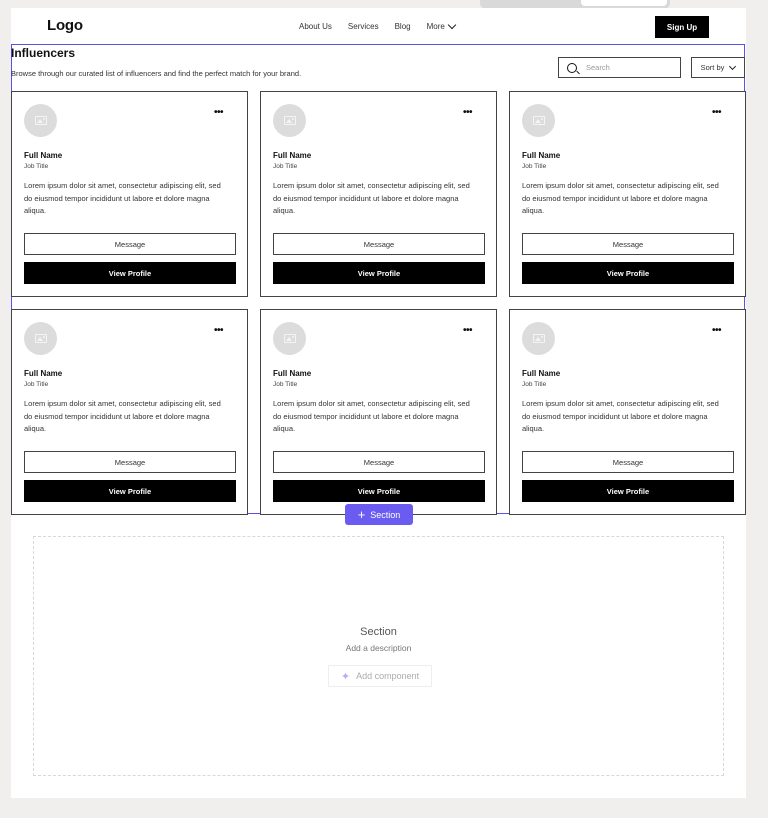 The height and width of the screenshot is (818, 768). Describe the element at coordinates (315, 26) in the screenshot. I see `nav-about-us: About Us` at that location.